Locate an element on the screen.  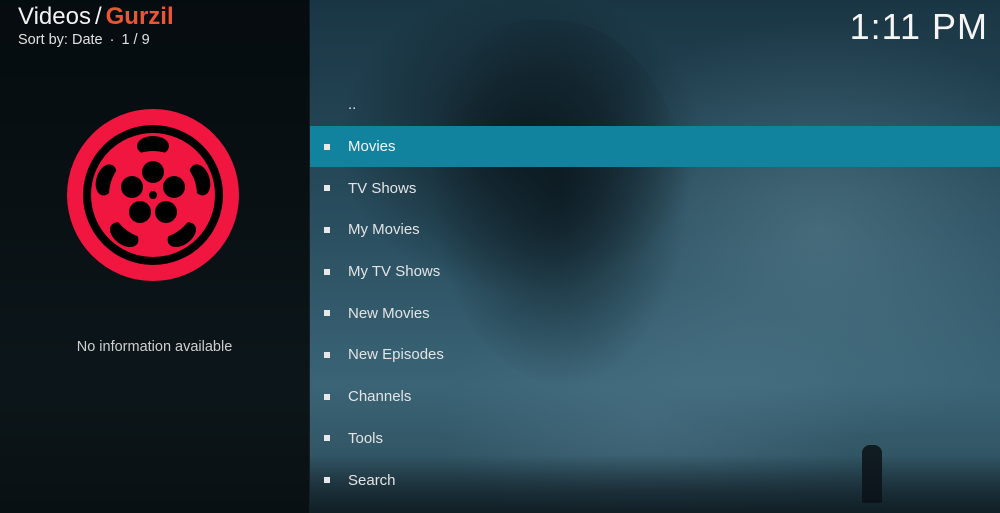
page-header: Videos / Gurzil Sort by: Date · 1 / 9 is located at coordinates (96, 26).